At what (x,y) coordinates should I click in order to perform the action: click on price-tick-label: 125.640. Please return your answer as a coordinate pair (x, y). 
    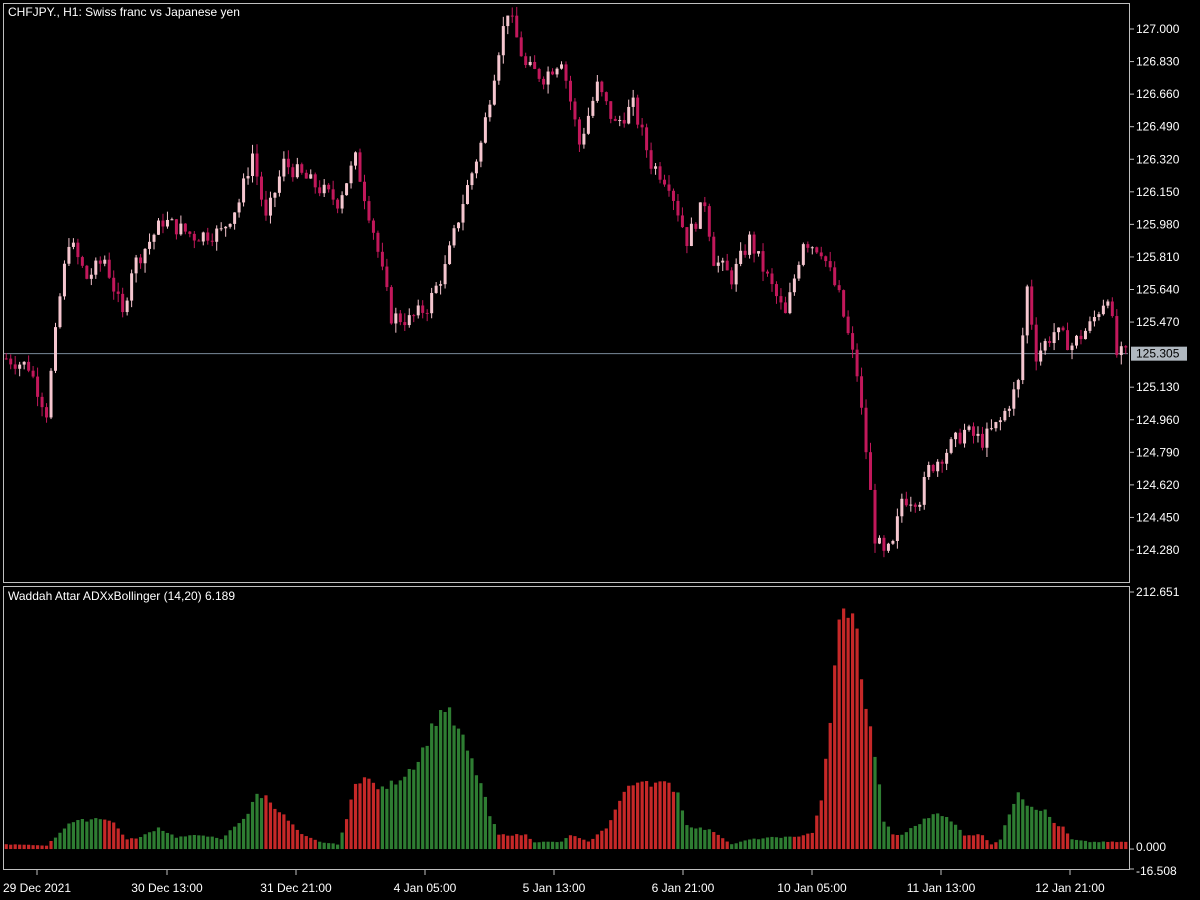
    Looking at the image, I should click on (1158, 290).